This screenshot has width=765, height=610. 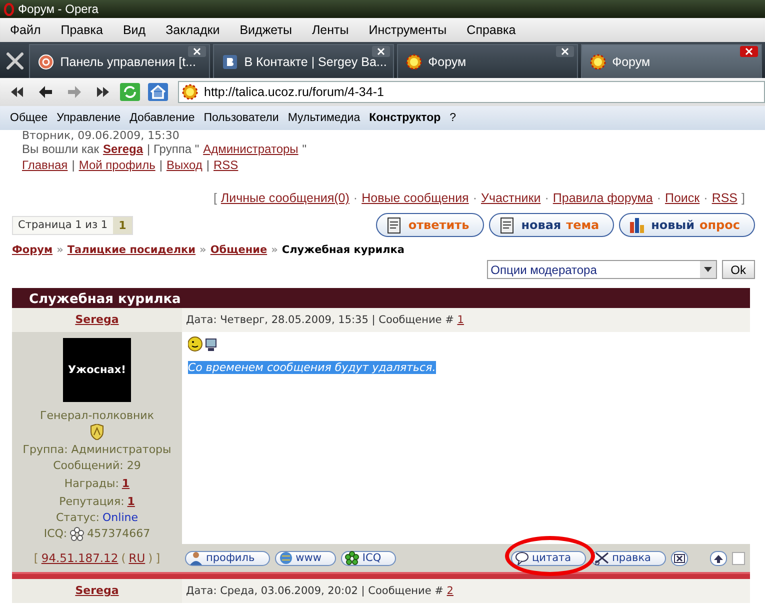 I want to click on menu-item: Справка, so click(x=491, y=30).